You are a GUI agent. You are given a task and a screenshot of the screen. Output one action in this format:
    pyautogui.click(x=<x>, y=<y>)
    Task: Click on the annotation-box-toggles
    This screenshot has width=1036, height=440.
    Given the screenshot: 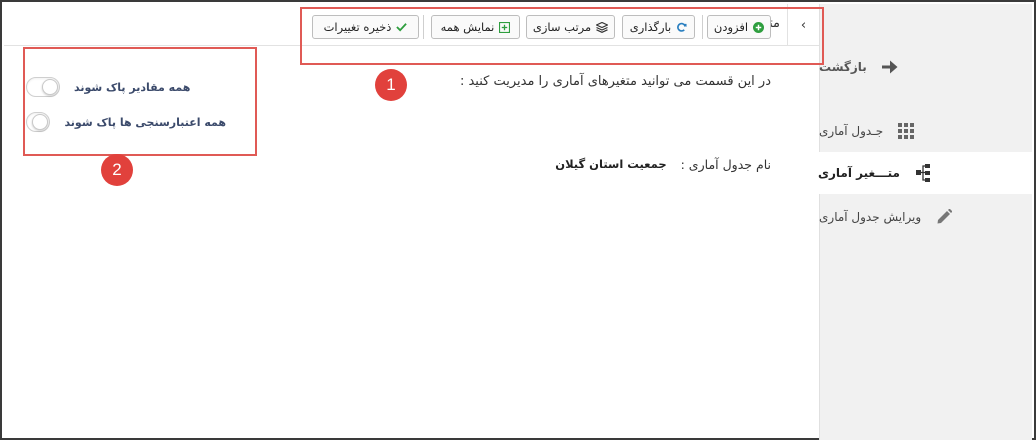 What is the action you would take?
    pyautogui.click(x=140, y=101)
    